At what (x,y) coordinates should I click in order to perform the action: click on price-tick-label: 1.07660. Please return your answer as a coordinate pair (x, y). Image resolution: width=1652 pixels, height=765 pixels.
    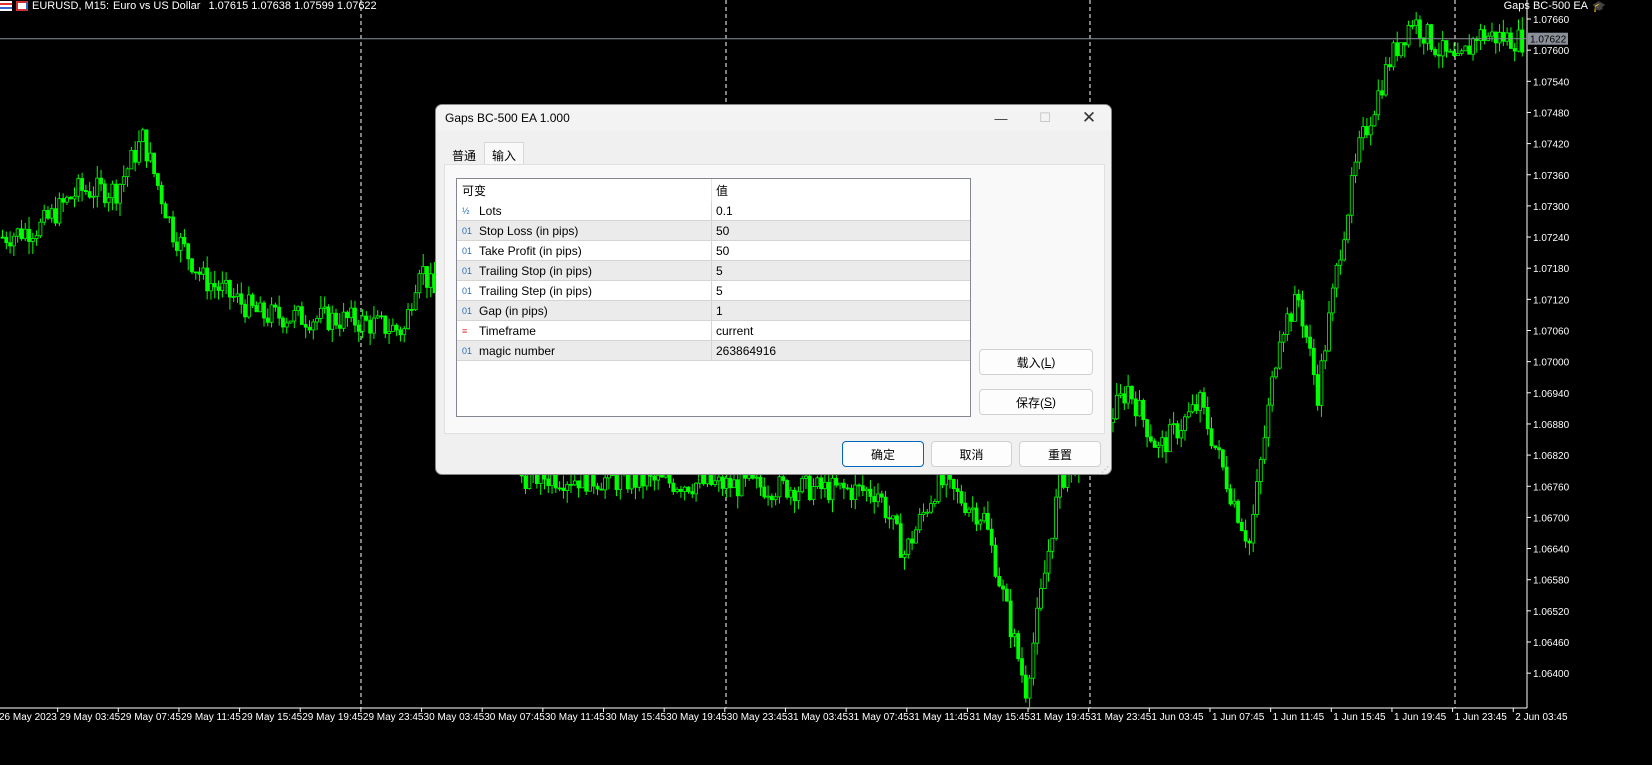
    Looking at the image, I should click on (1551, 20).